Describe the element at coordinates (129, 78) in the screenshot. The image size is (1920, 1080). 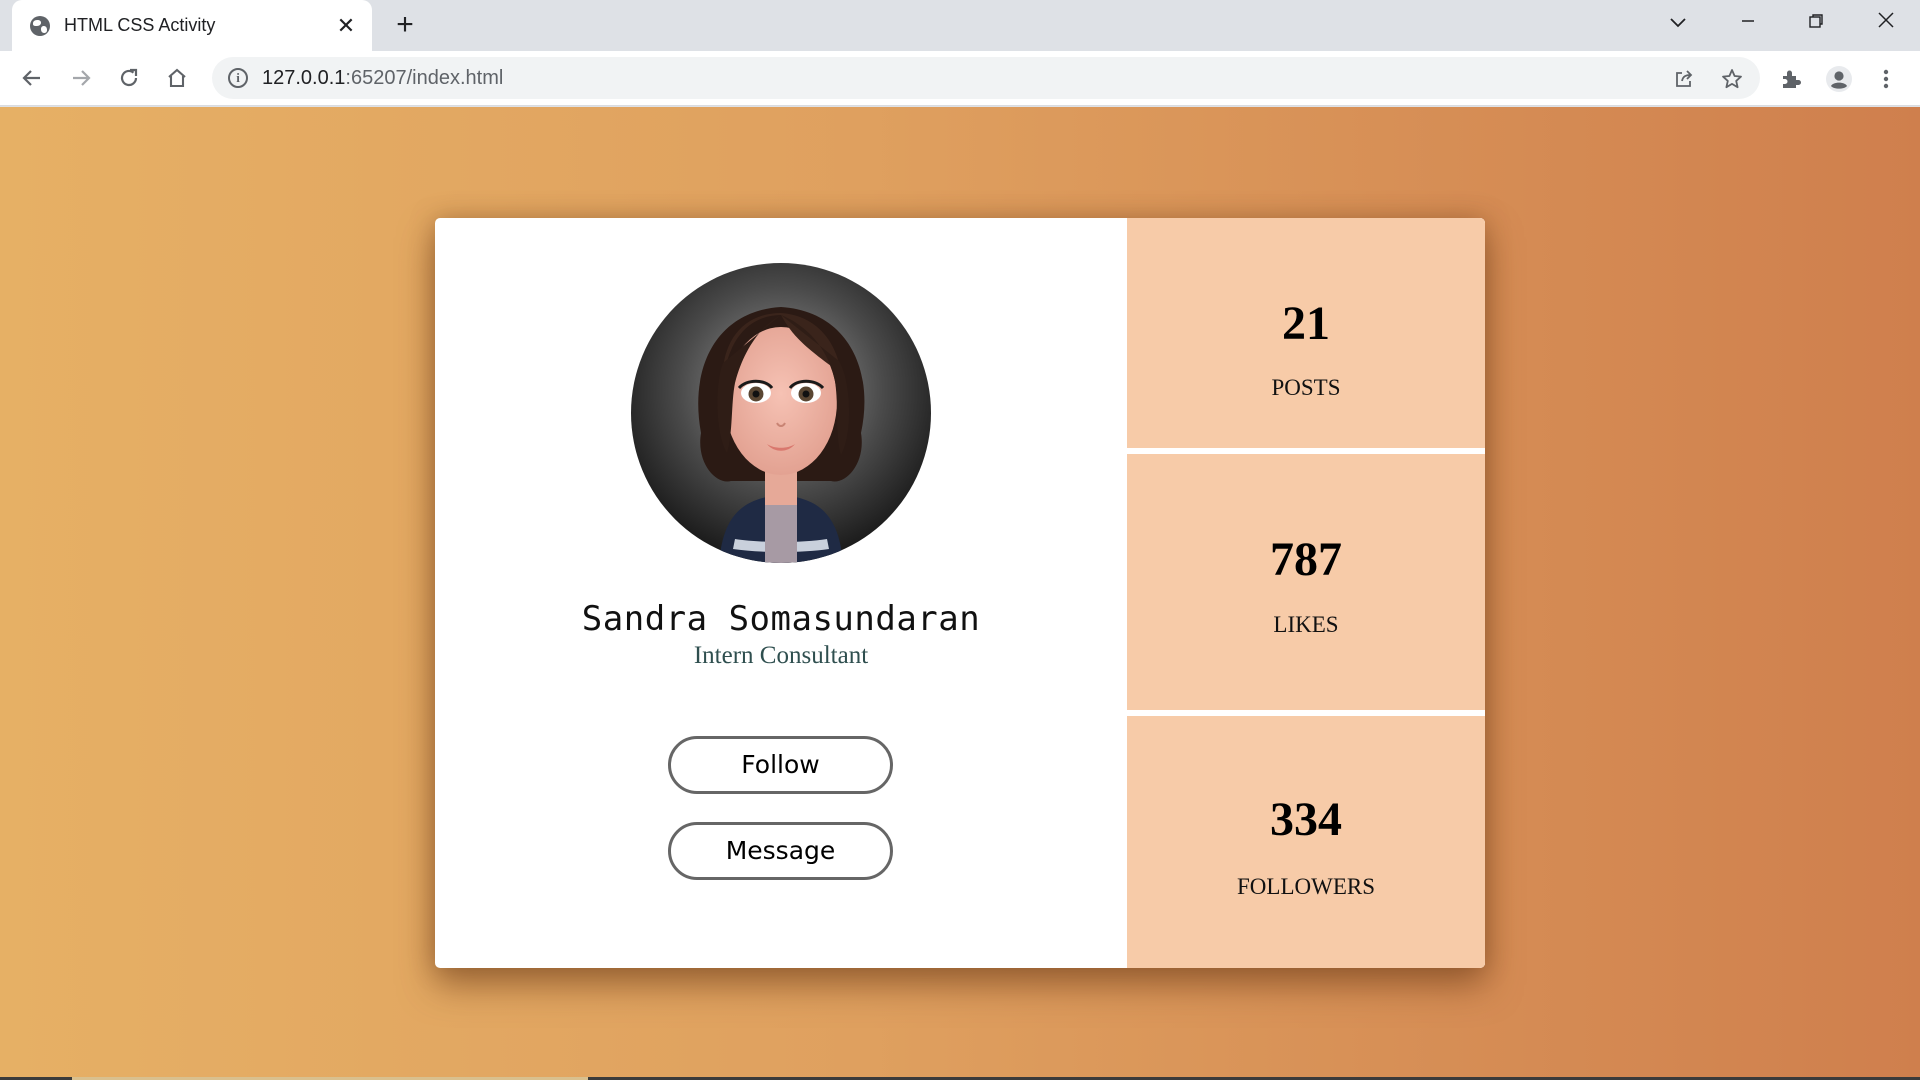
I see `reload-icon` at that location.